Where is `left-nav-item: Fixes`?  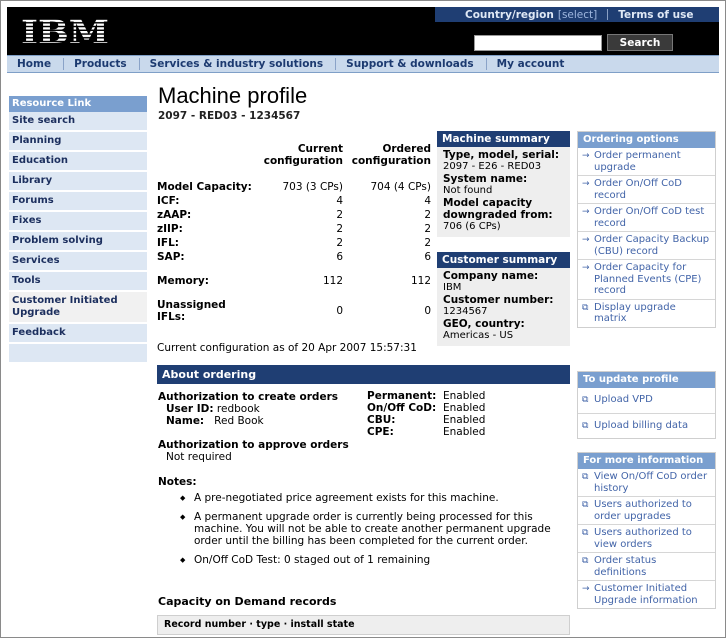 left-nav-item: Fixes is located at coordinates (78, 222).